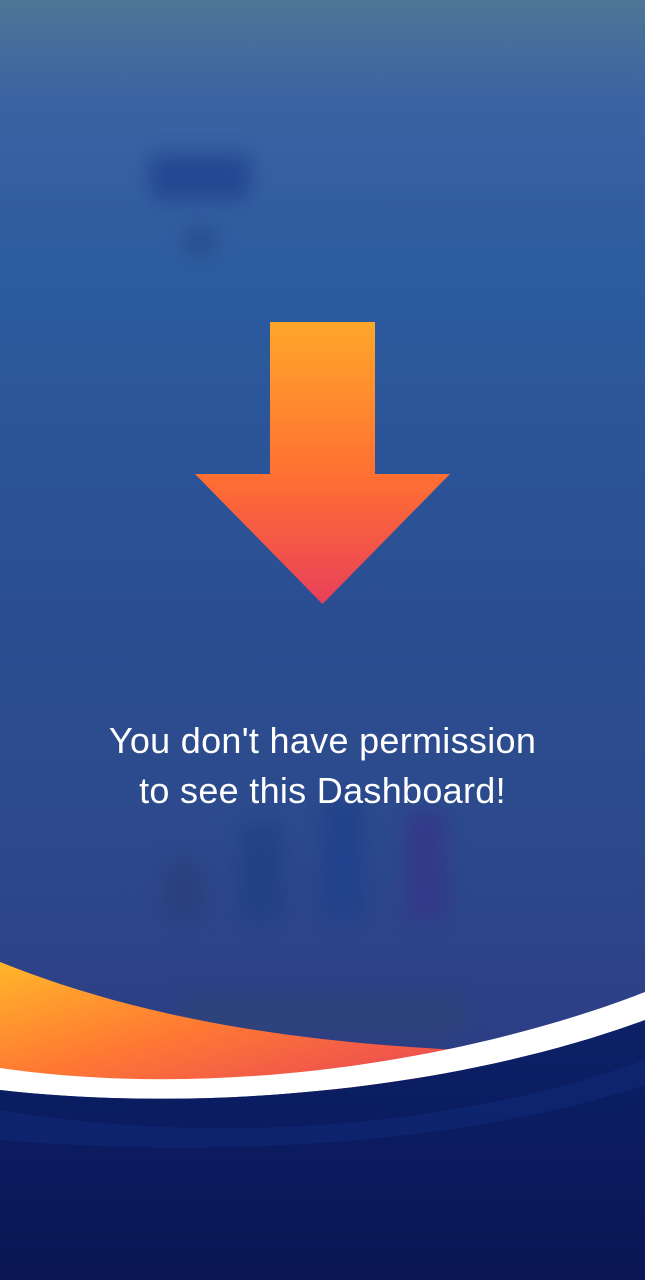 The height and width of the screenshot is (1280, 645). What do you see at coordinates (322, 740) in the screenshot?
I see `permission-message-line-1: You don't have permission` at bounding box center [322, 740].